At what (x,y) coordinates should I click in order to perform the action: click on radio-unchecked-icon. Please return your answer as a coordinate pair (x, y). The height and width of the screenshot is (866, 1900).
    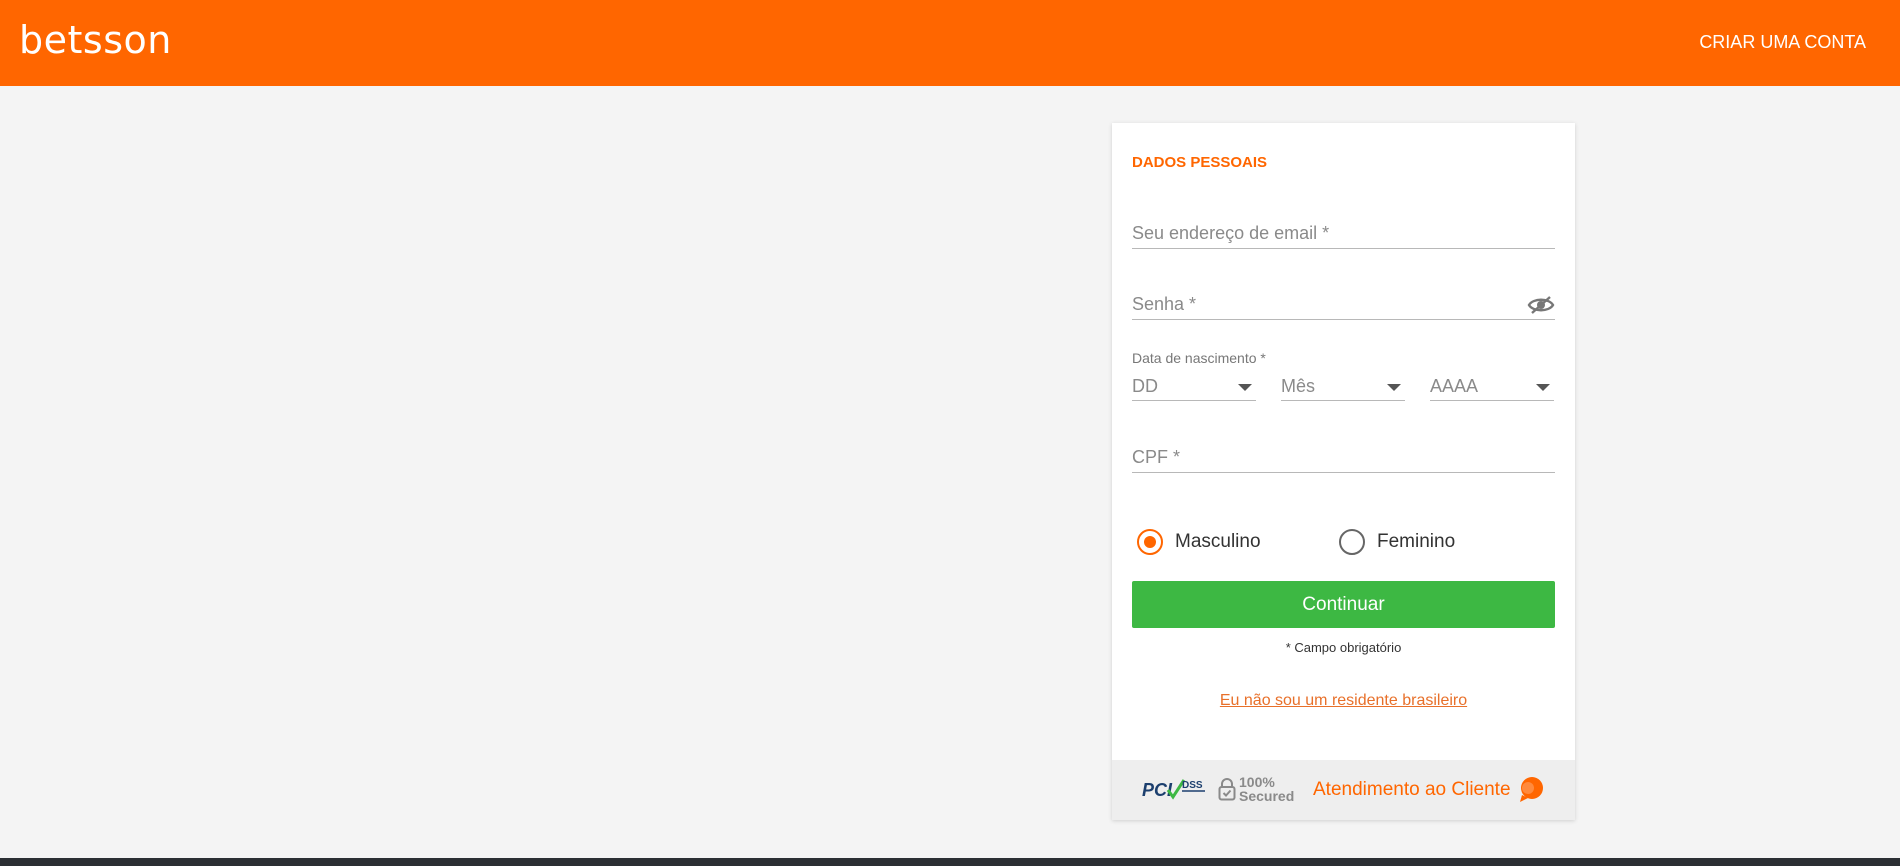
    Looking at the image, I should click on (1352, 542).